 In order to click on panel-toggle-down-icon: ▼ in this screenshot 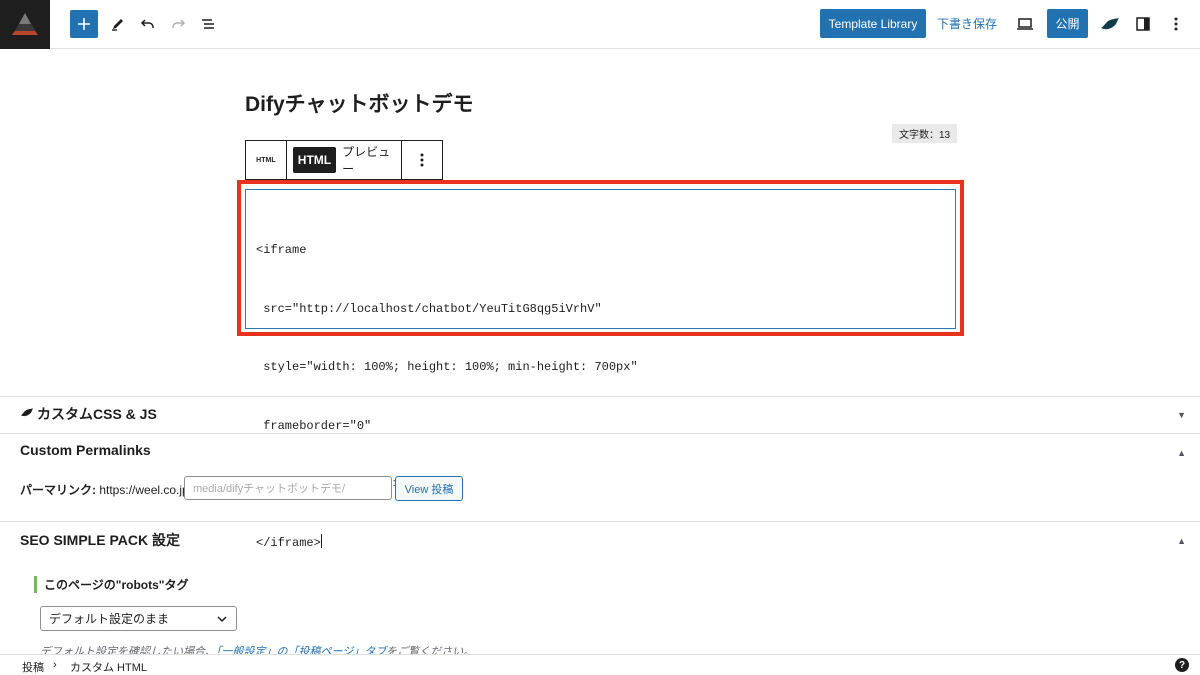, I will do `click(1181, 415)`.